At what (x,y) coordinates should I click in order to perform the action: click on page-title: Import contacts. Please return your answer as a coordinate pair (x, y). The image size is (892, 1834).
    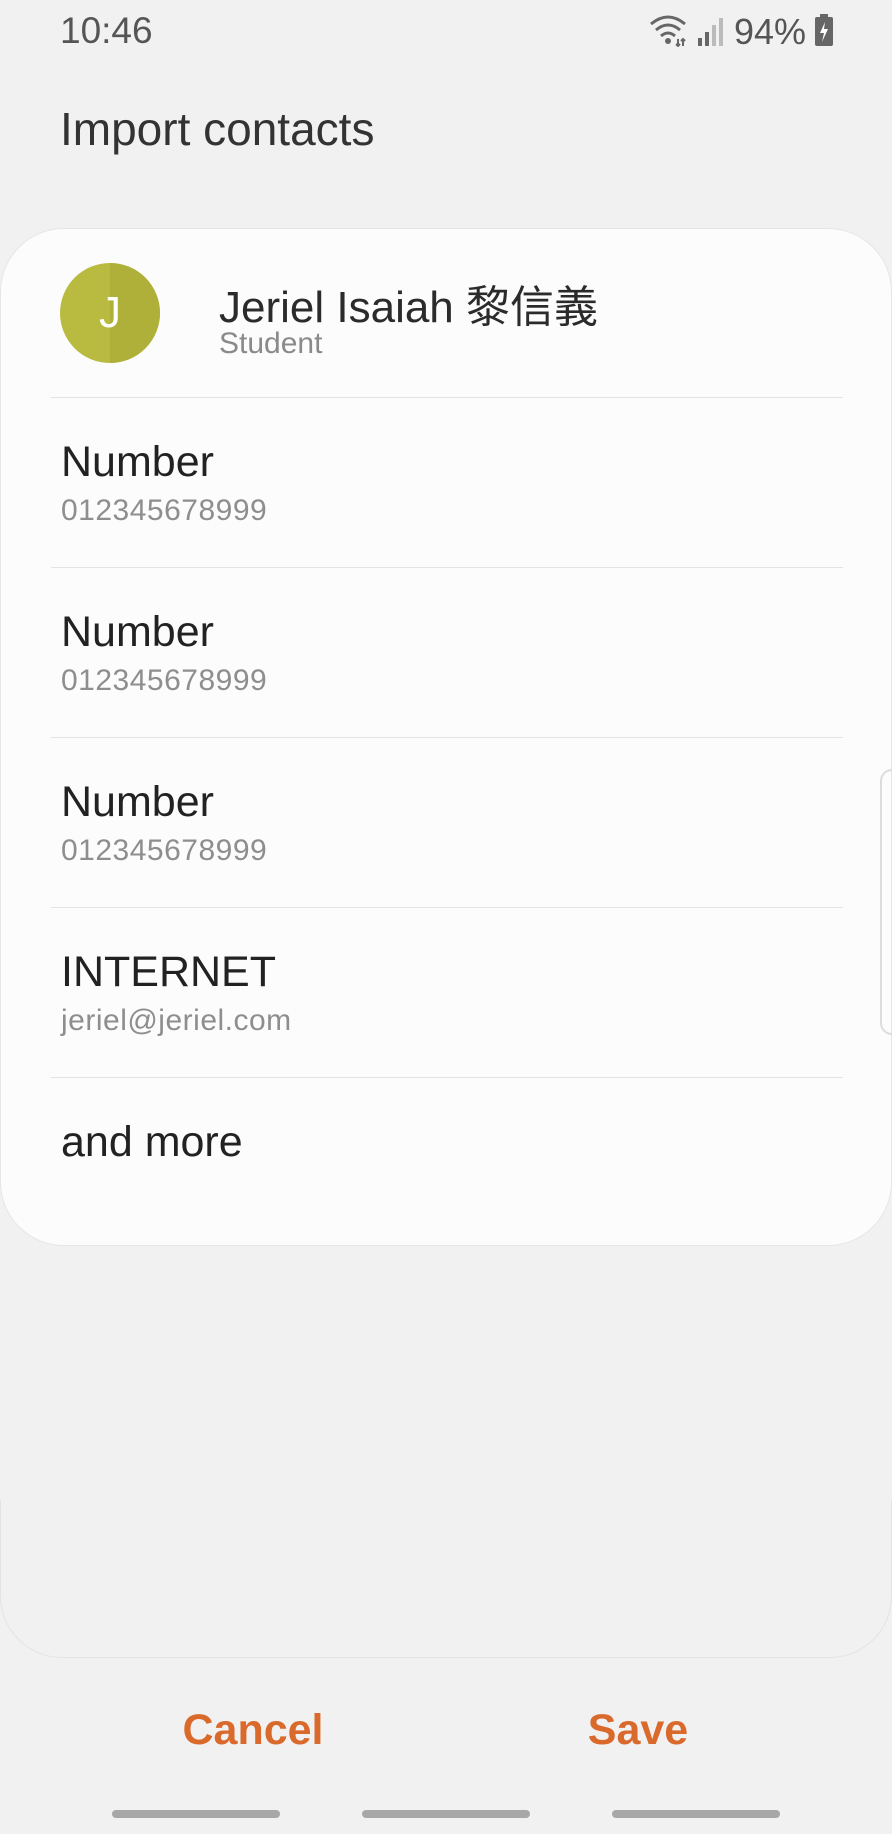
    Looking at the image, I should click on (217, 129).